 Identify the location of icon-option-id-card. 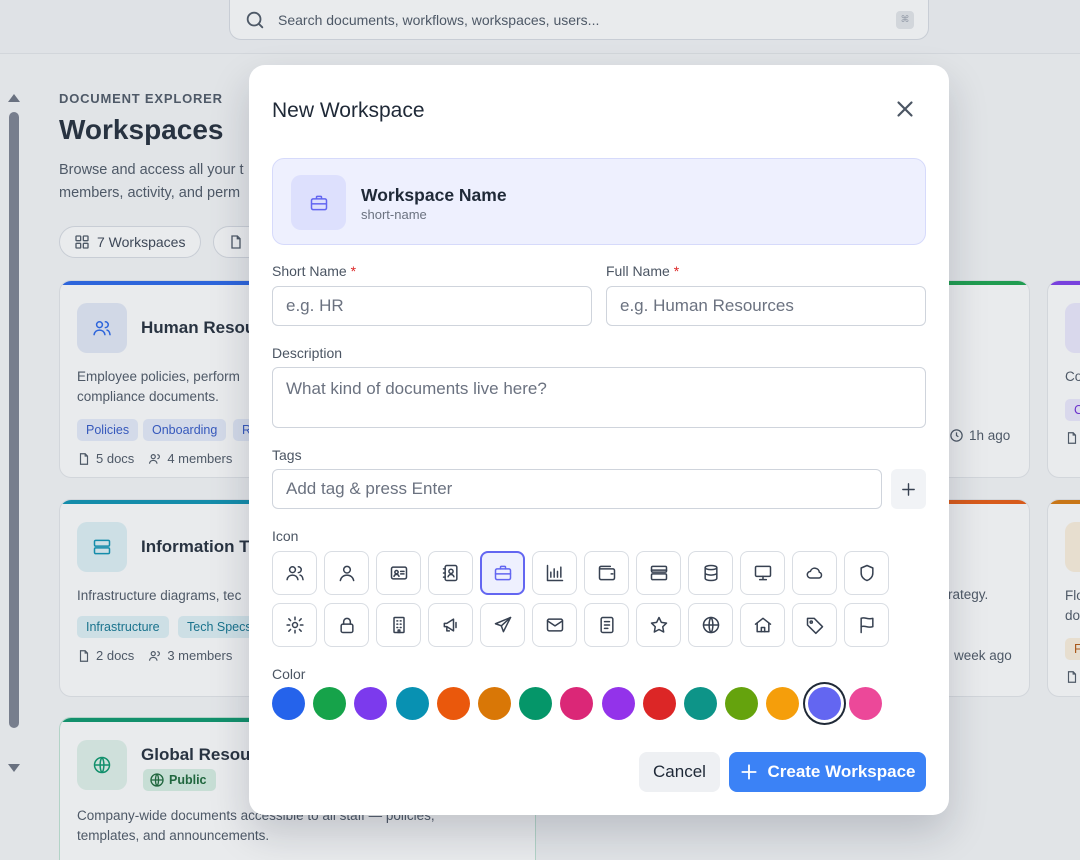
(398, 573).